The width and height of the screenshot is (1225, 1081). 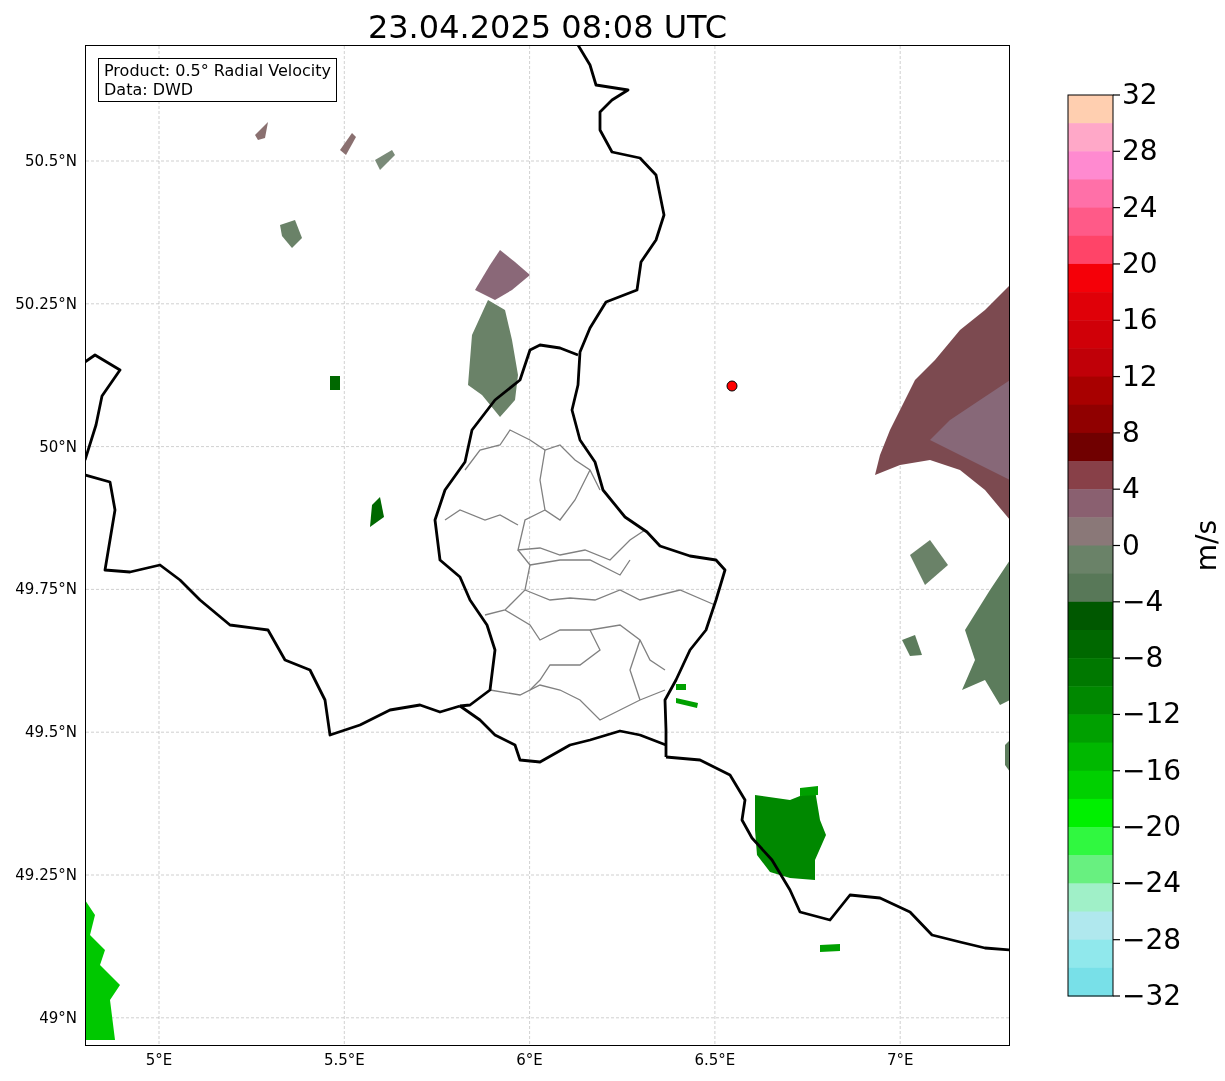 I want to click on latitude-label: 49°N, so click(x=58, y=1017).